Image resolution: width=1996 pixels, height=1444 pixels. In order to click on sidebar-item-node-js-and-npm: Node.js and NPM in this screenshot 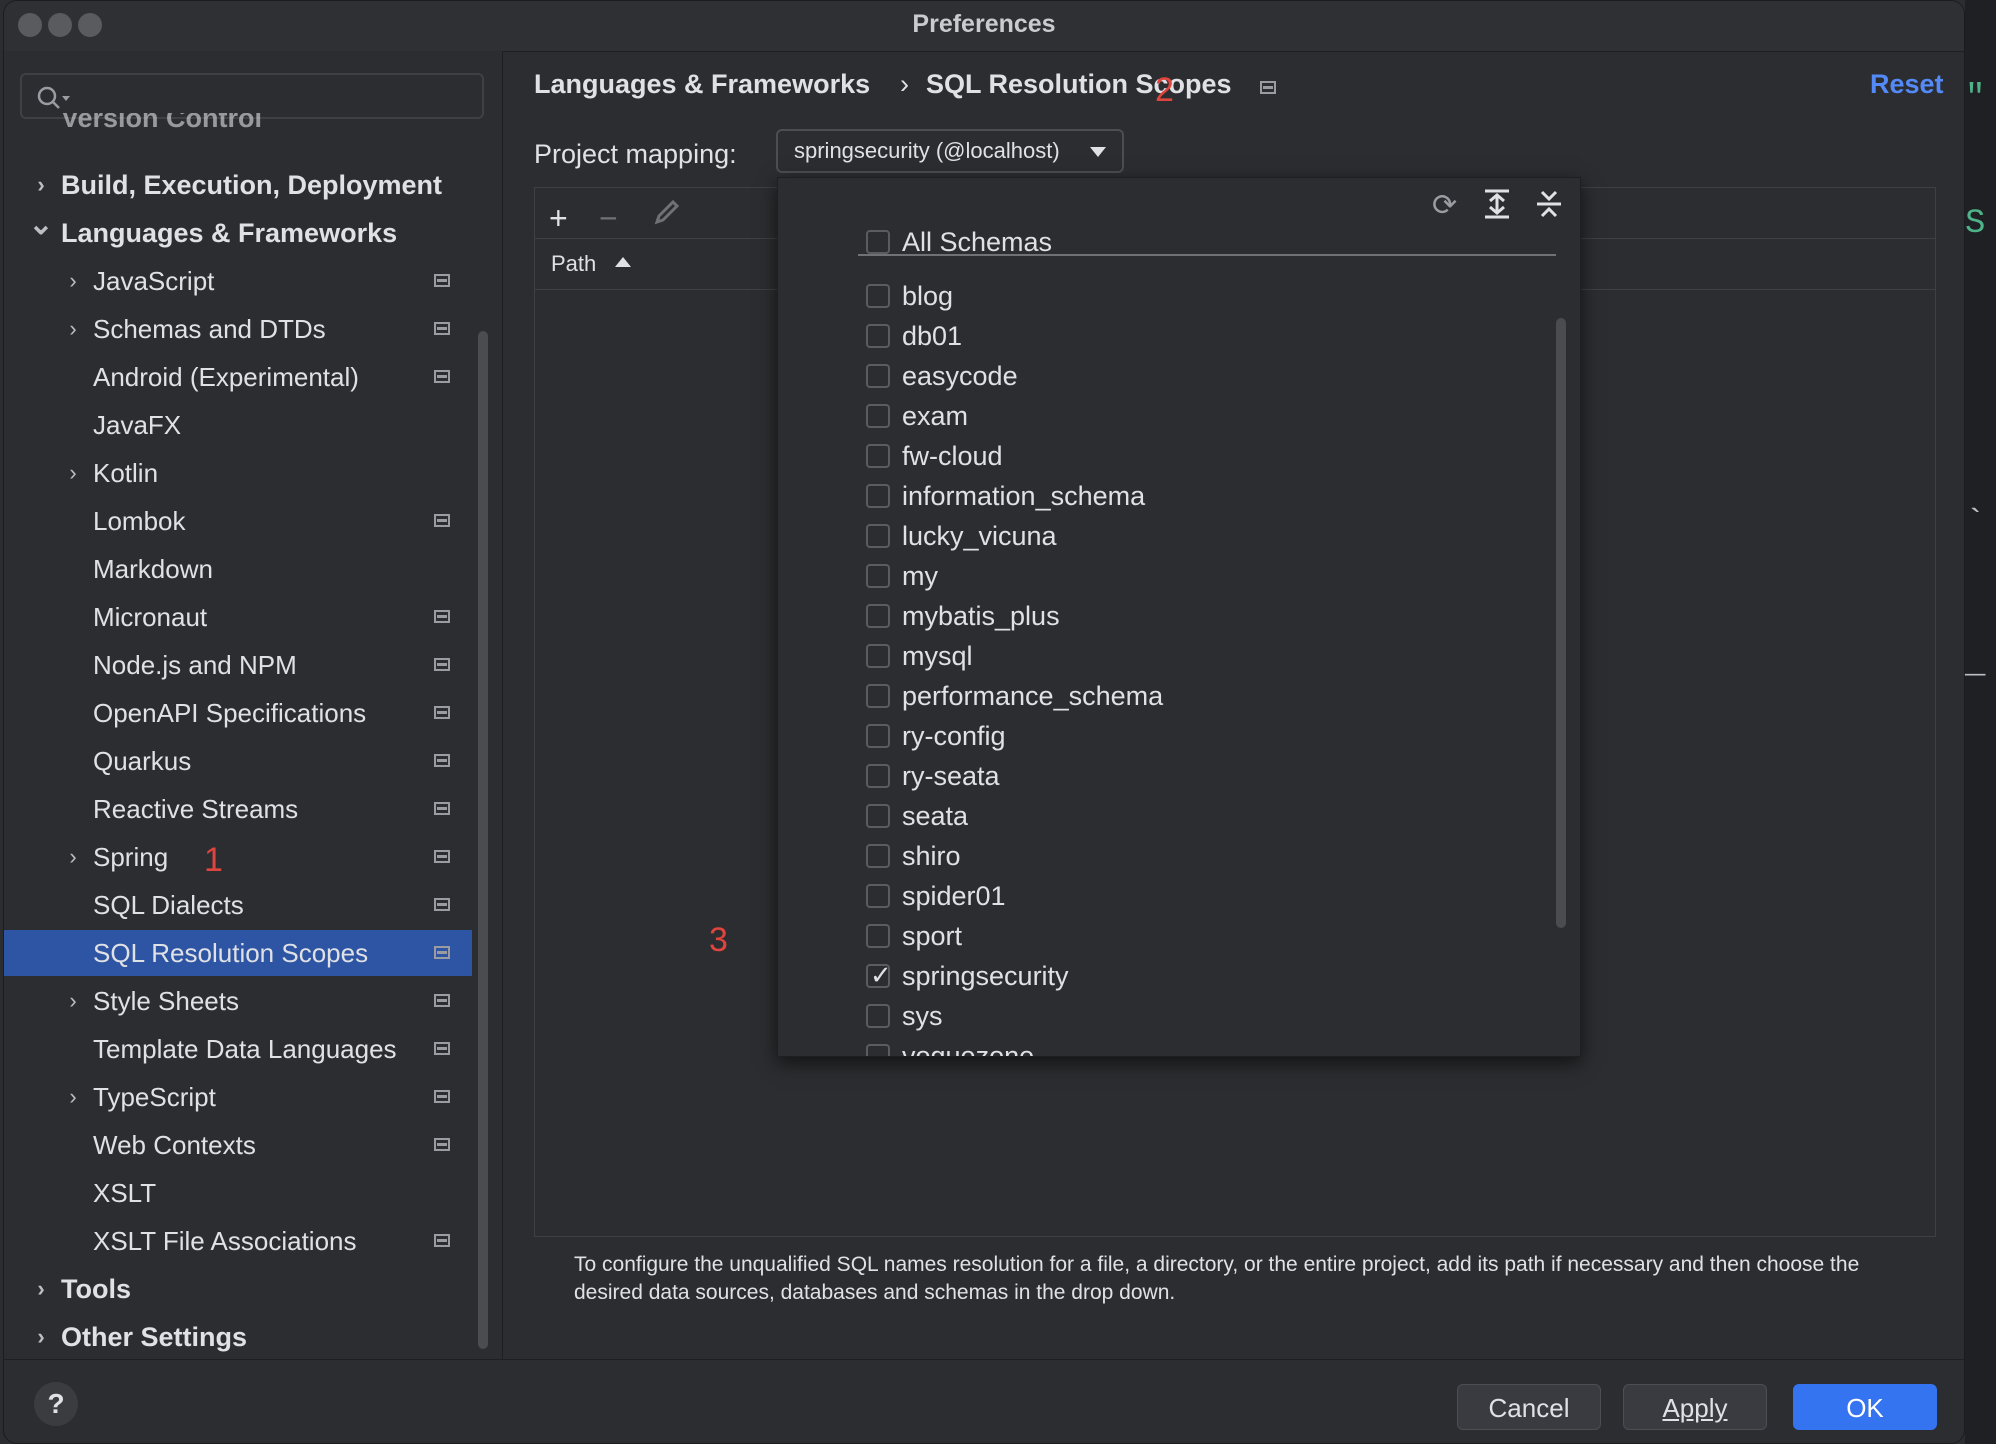, I will do `click(238, 665)`.